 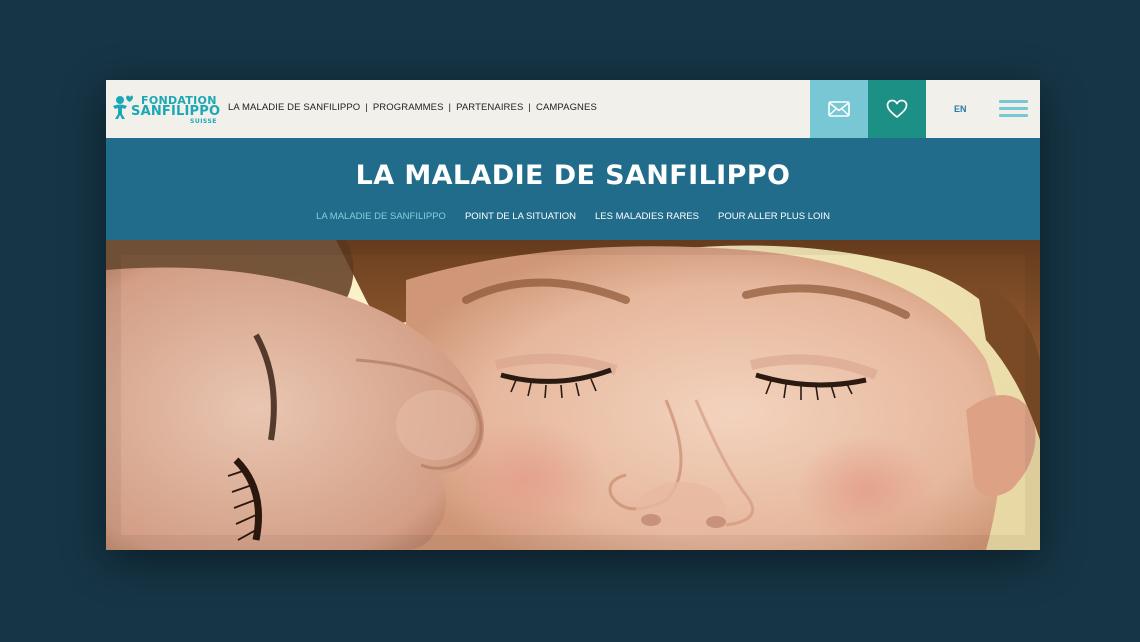 I want to click on nav-item-programmes: PROGRAMMES, so click(x=408, y=107).